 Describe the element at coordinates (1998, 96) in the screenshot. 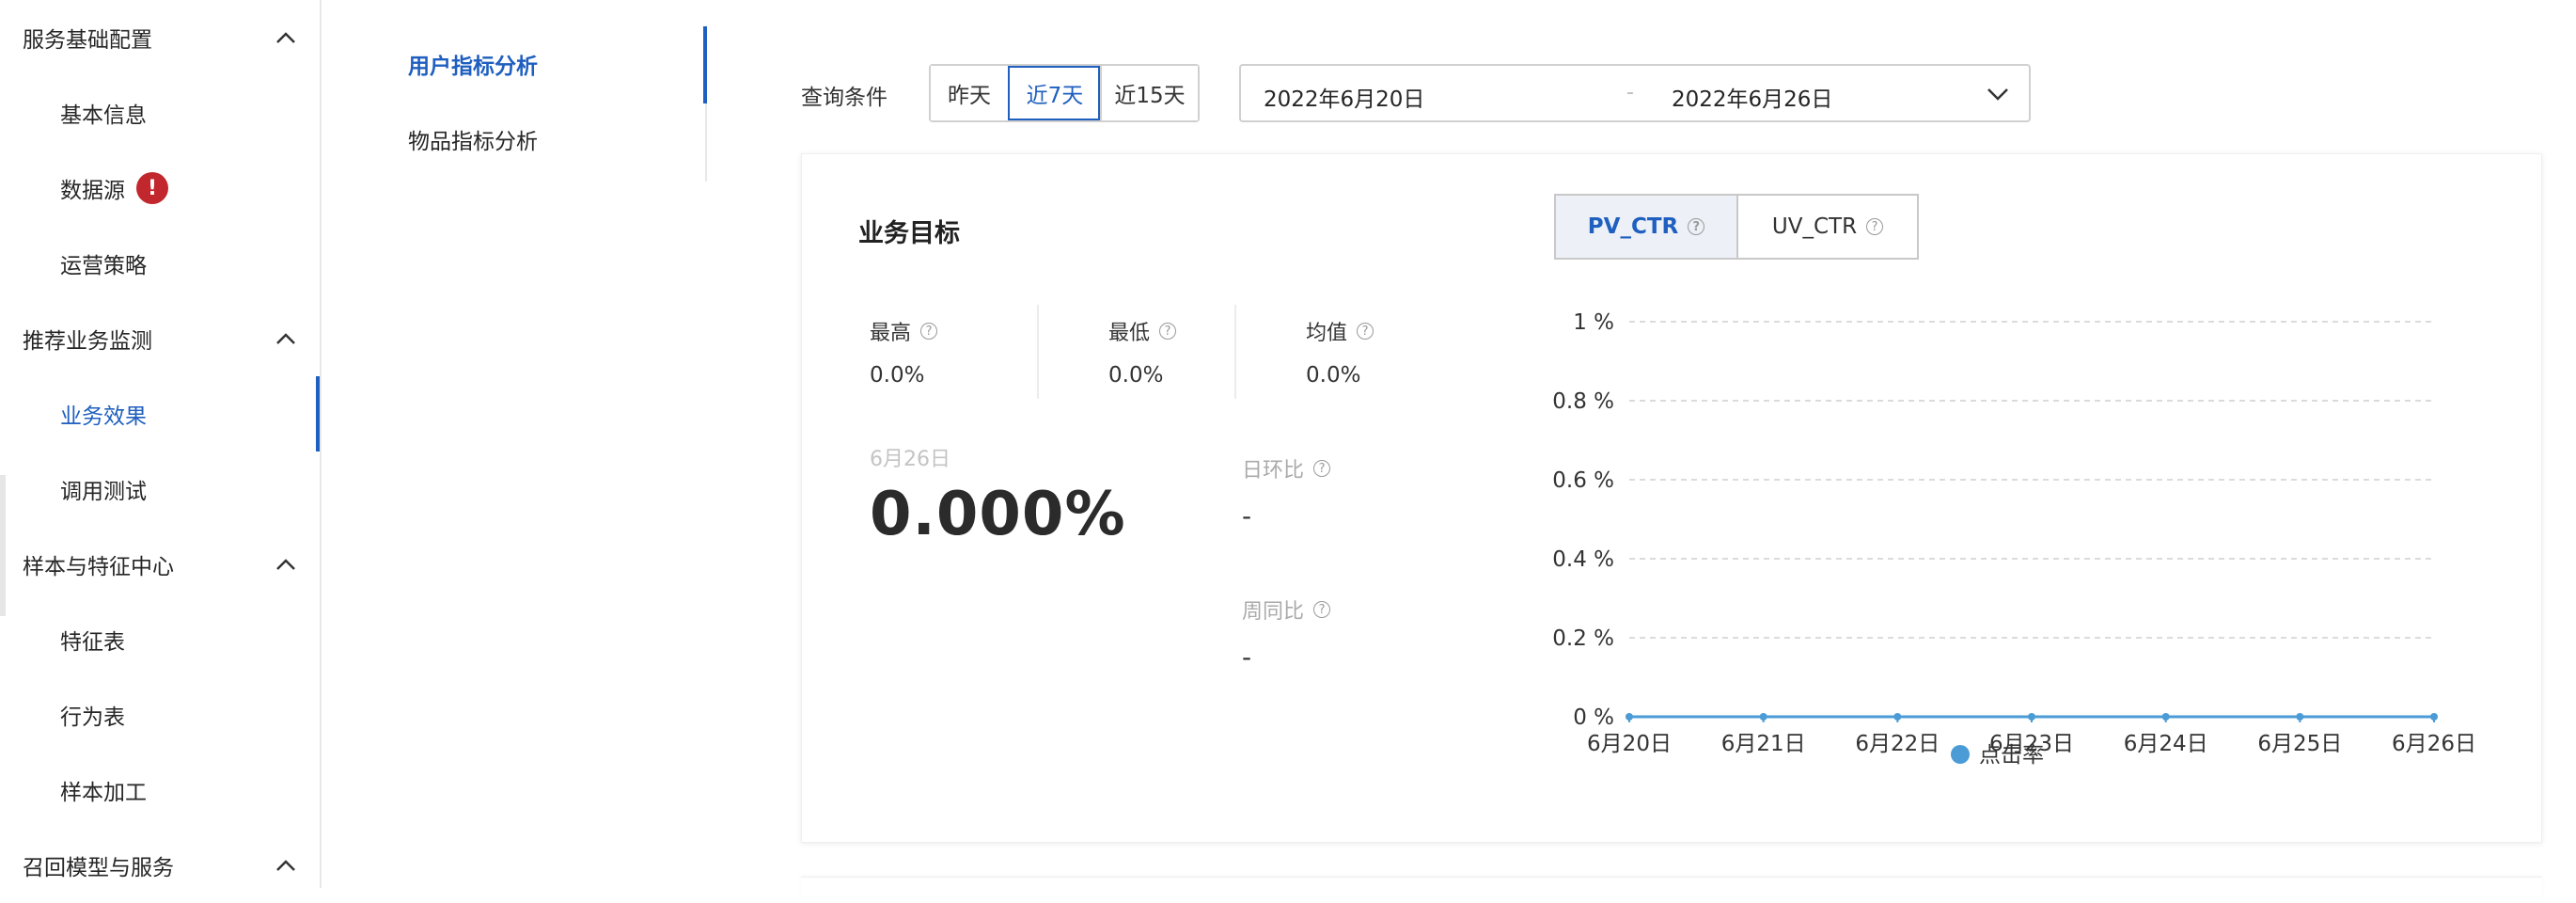

I see `chevron-down-icon` at that location.